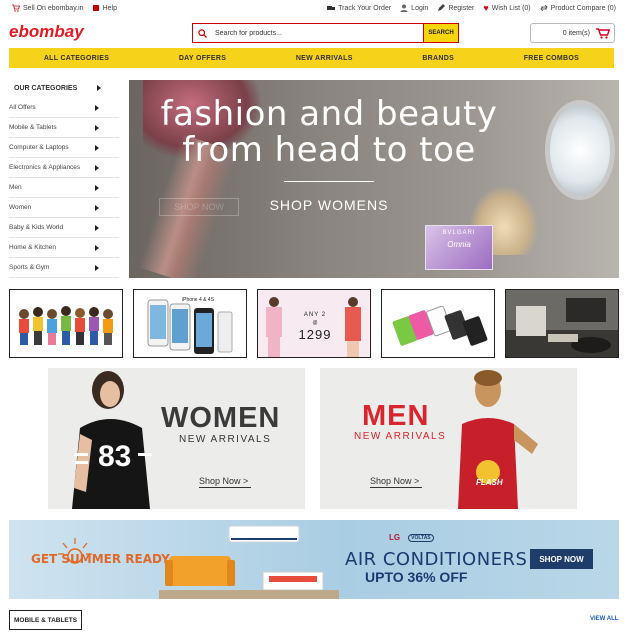 Image resolution: width=628 pixels, height=635 pixels. I want to click on site-logo: ebombay, so click(46, 32).